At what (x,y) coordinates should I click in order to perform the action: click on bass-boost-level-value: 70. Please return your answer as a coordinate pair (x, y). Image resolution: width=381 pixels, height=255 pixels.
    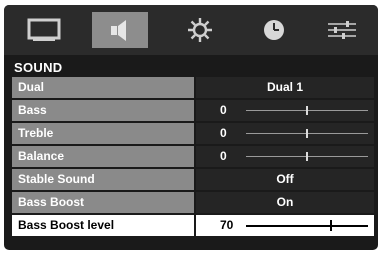
    Looking at the image, I should click on (227, 225).